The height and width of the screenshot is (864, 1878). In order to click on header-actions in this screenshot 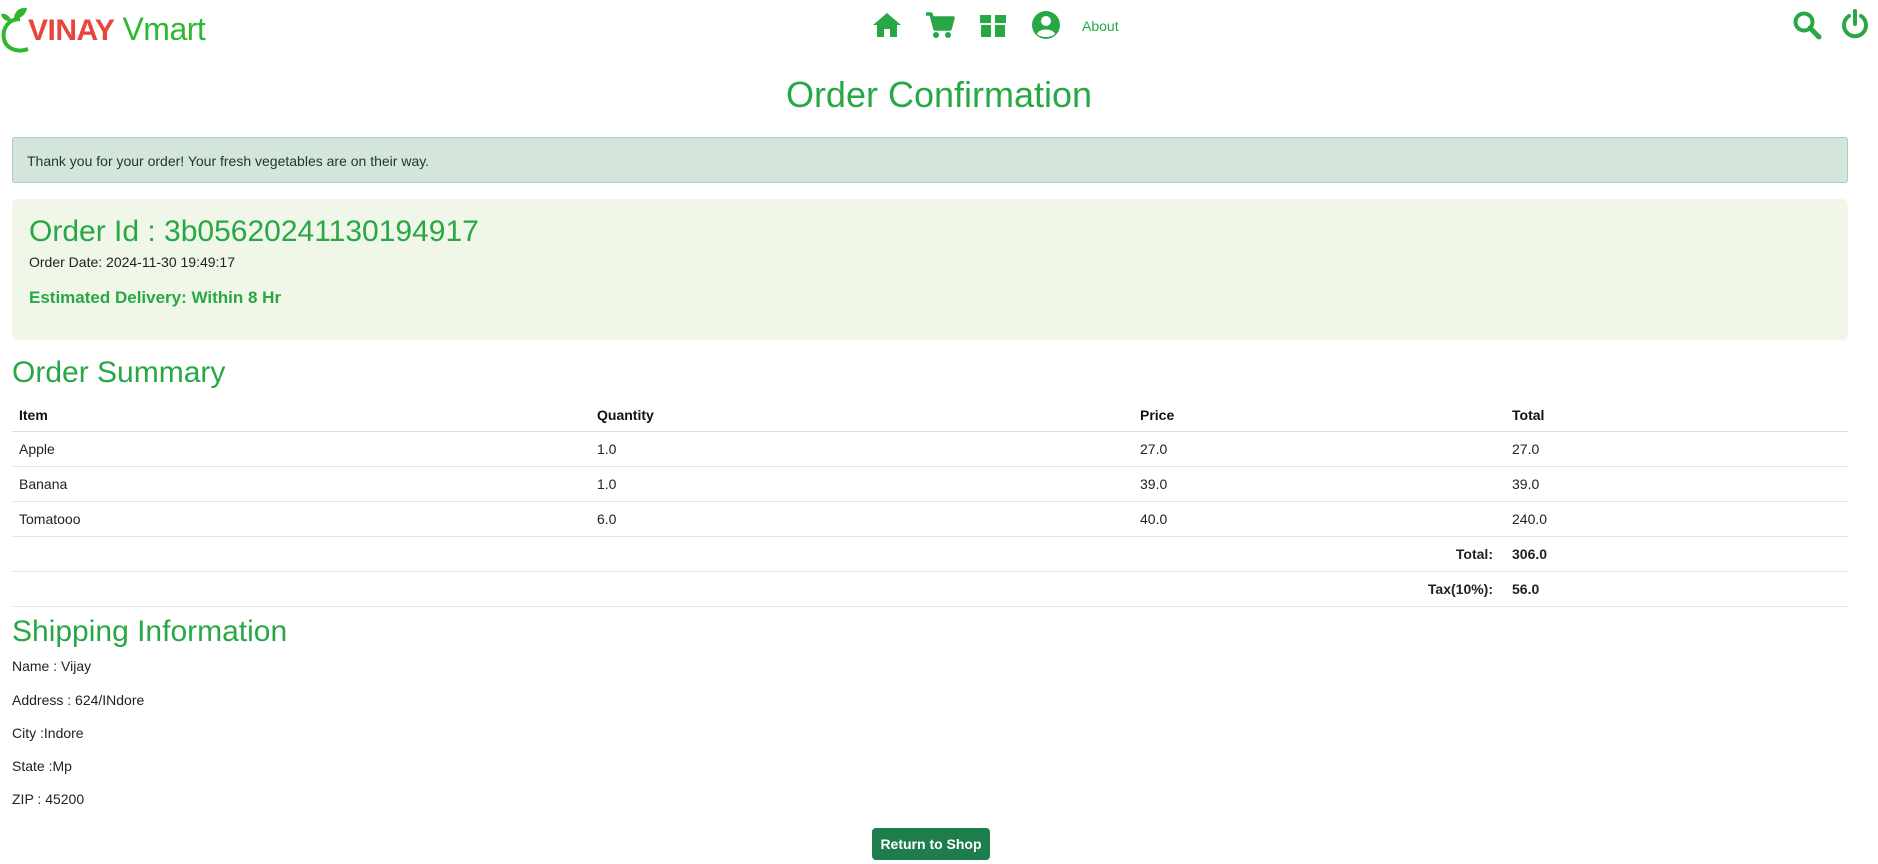, I will do `click(1824, 25)`.